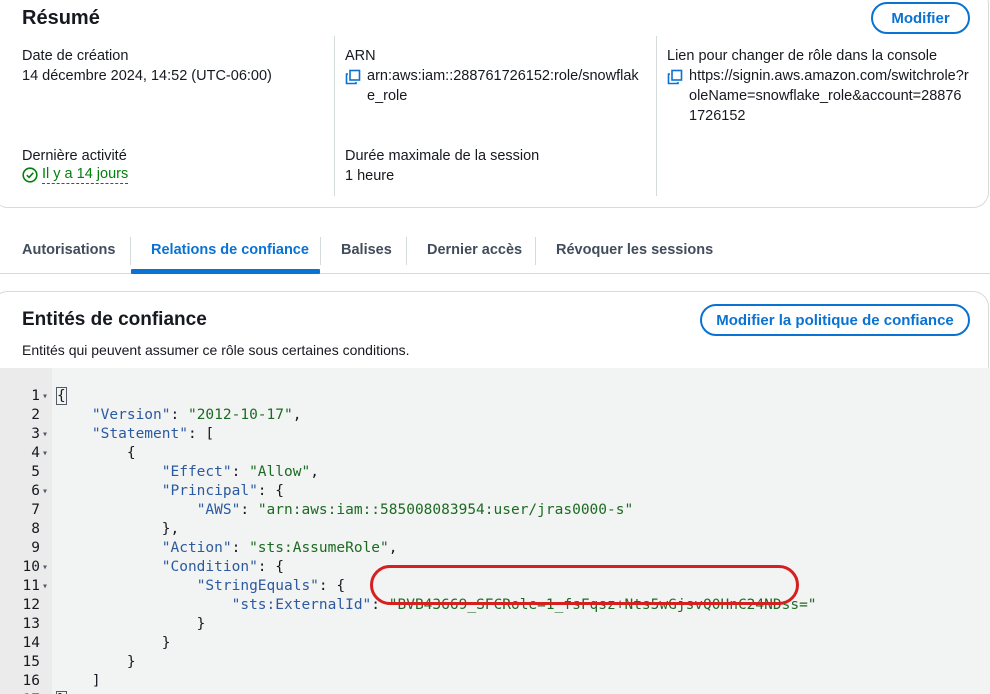 The image size is (990, 694). What do you see at coordinates (366, 250) in the screenshot?
I see `tab-tags: Balises` at bounding box center [366, 250].